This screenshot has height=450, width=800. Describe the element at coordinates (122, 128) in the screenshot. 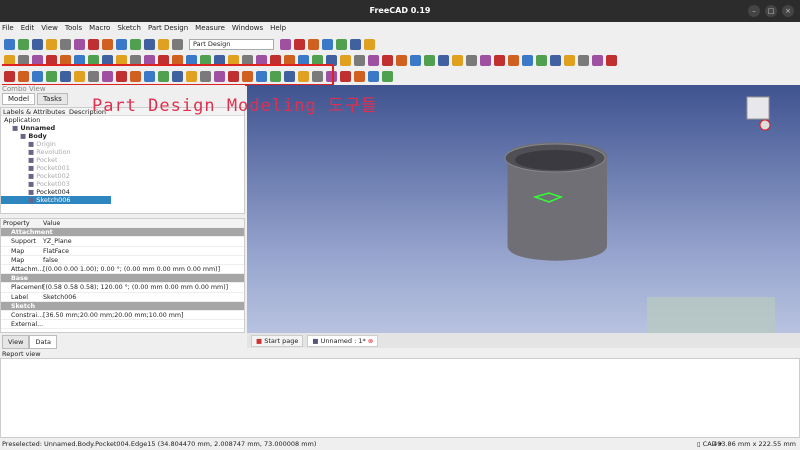

I see `tree-item: ■ Unnamed` at that location.